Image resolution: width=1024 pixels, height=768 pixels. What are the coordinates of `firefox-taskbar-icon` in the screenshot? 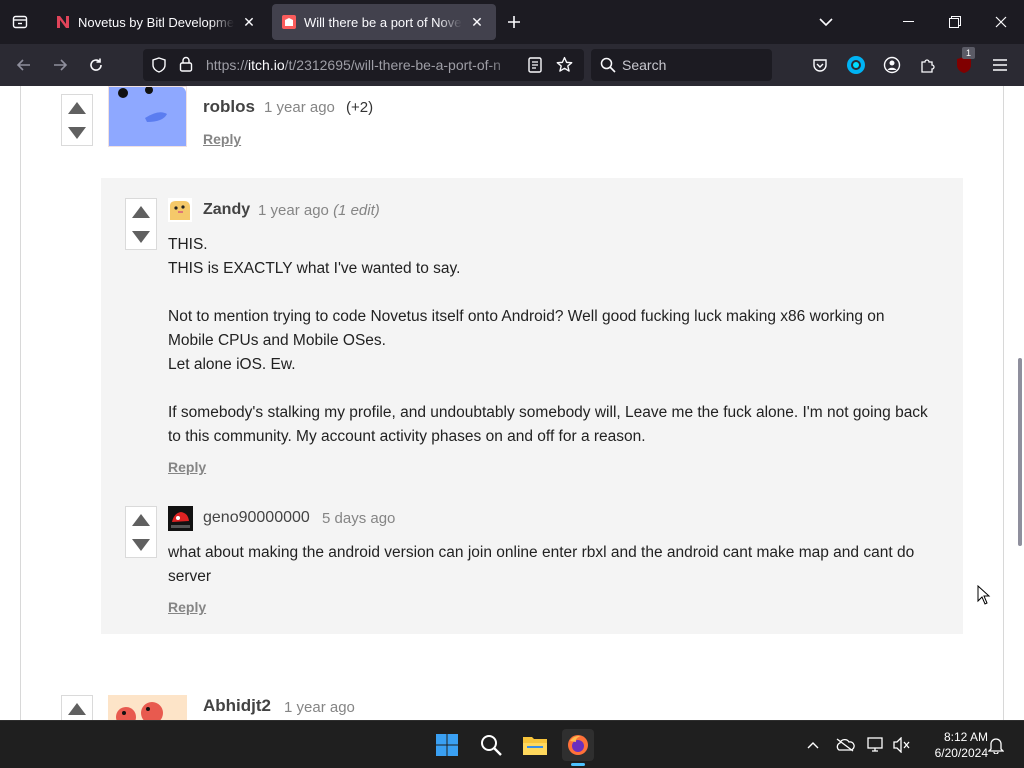 It's located at (578, 747).